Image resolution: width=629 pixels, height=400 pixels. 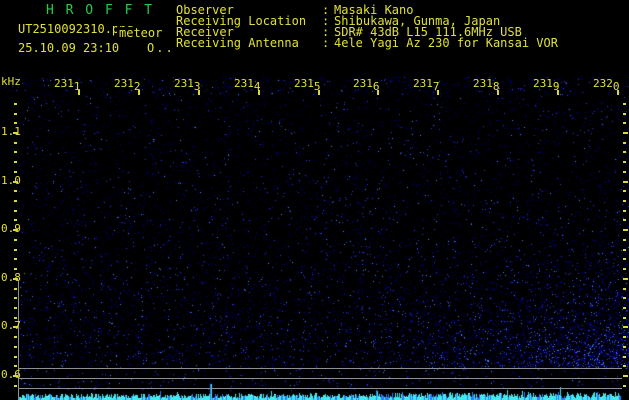 I want to click on time-label: 2316, so click(x=366, y=85).